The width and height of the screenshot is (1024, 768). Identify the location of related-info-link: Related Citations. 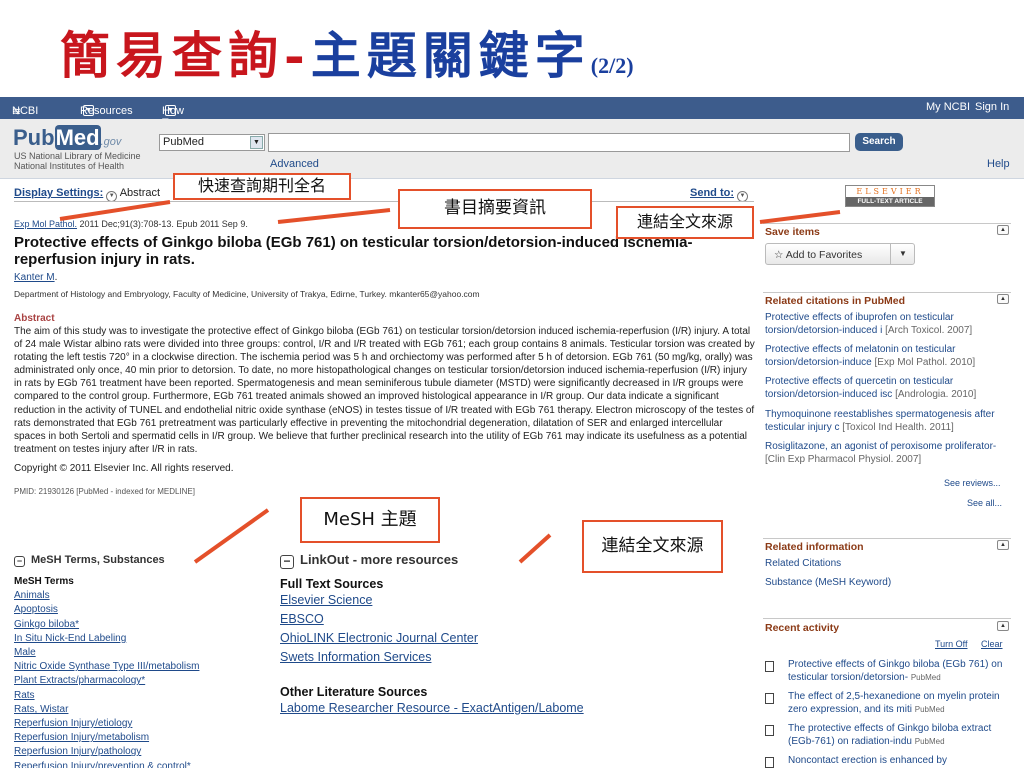
(888, 564).